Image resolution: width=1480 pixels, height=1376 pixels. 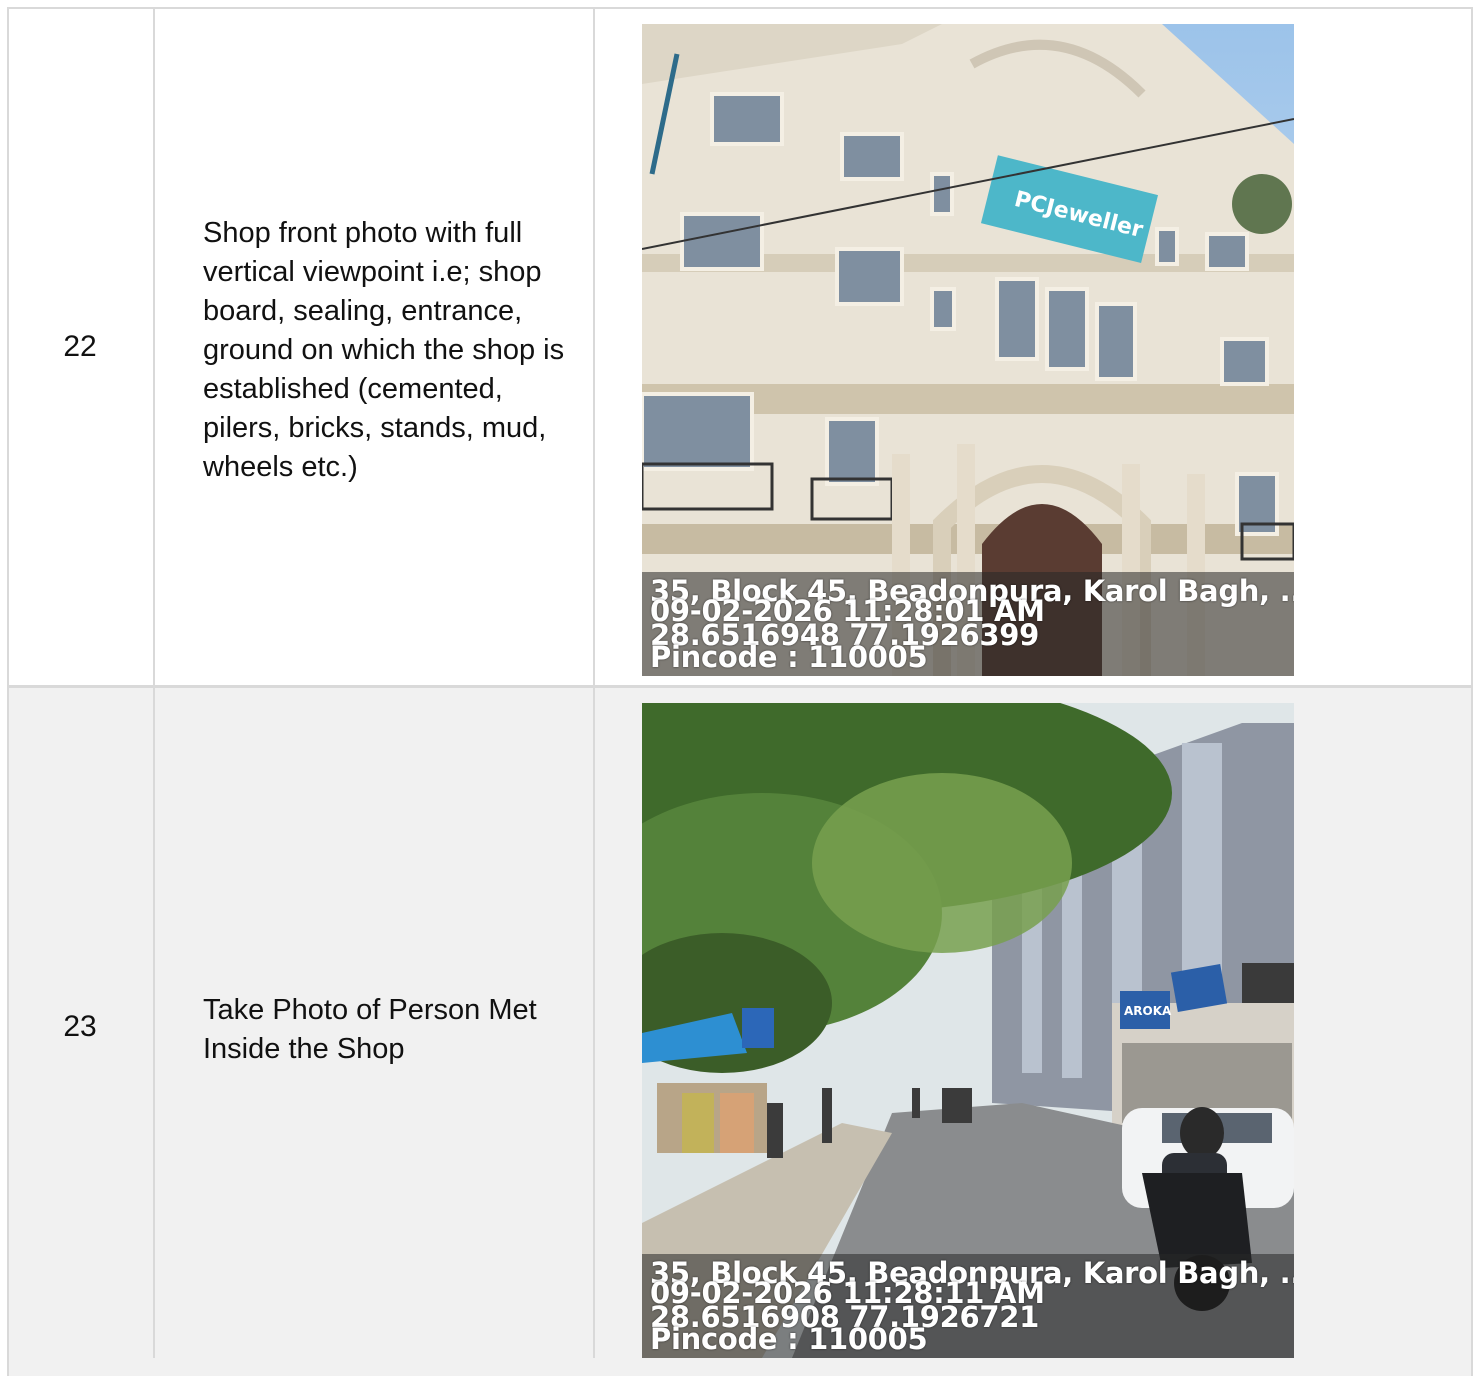 I want to click on row-number: 23, so click(x=80, y=1027).